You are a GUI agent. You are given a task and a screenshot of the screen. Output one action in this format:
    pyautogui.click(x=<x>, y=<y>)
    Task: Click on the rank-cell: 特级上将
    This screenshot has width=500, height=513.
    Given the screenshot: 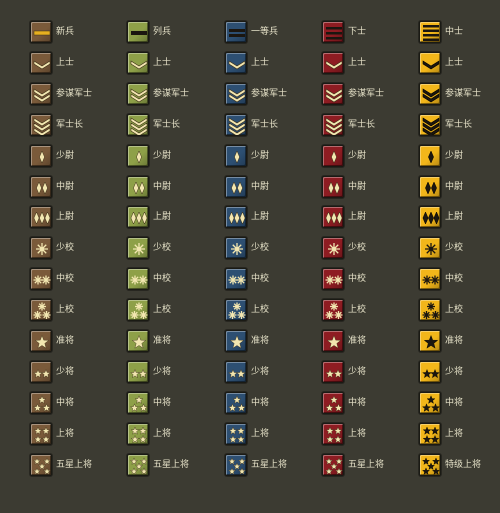 What is the action you would take?
    pyautogui.click(x=450, y=465)
    